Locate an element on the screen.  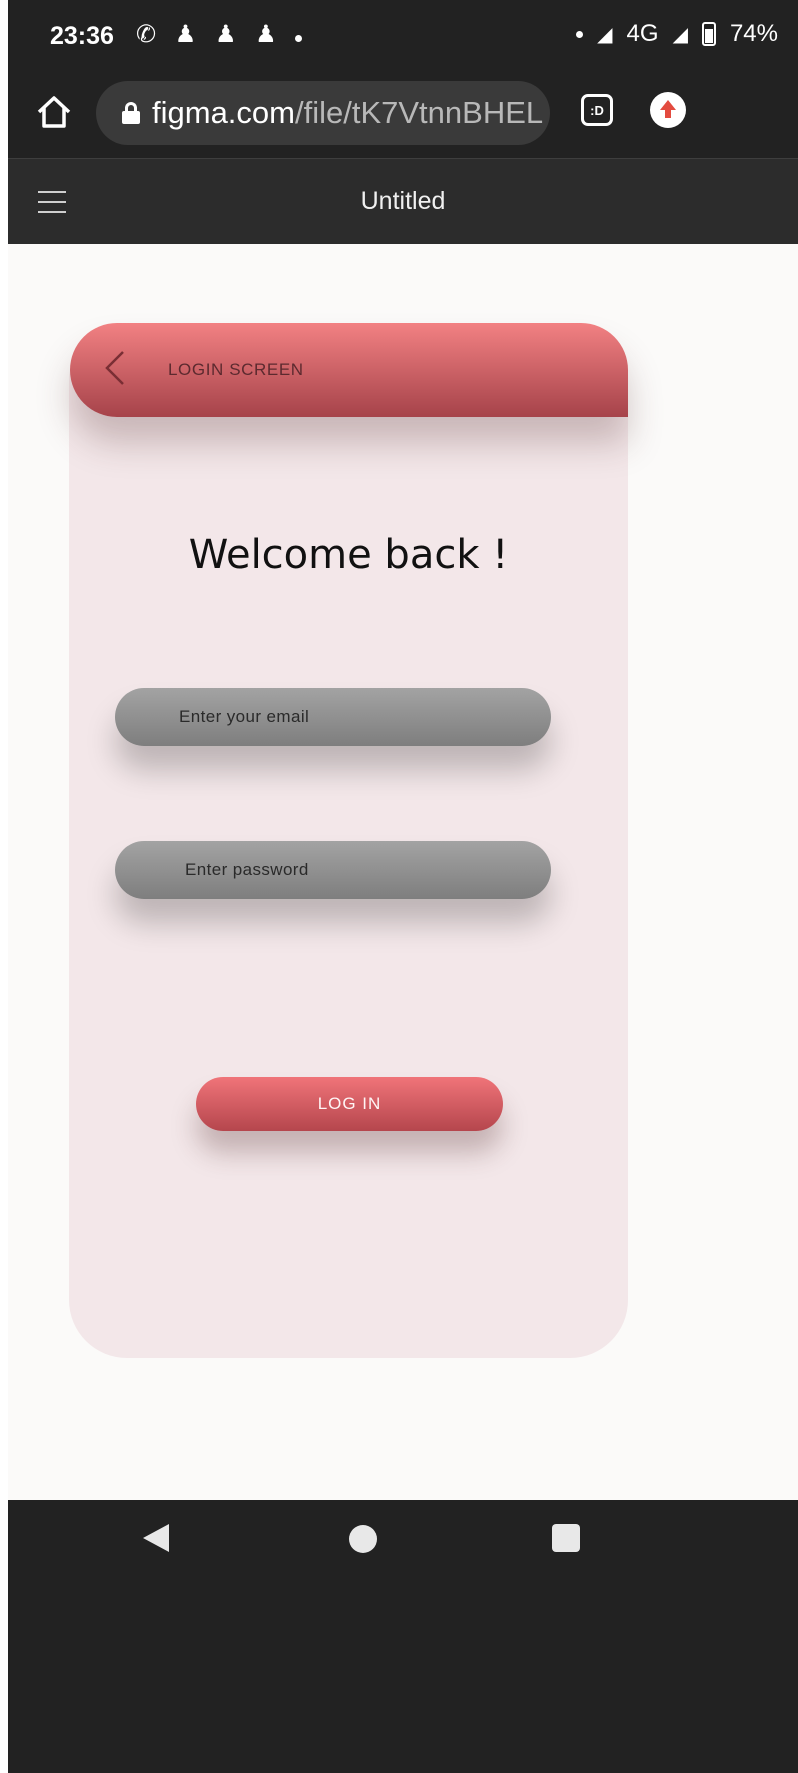
url-bar: figma.com/file/tK7VtnnBHEL is located at coordinates (323, 113).